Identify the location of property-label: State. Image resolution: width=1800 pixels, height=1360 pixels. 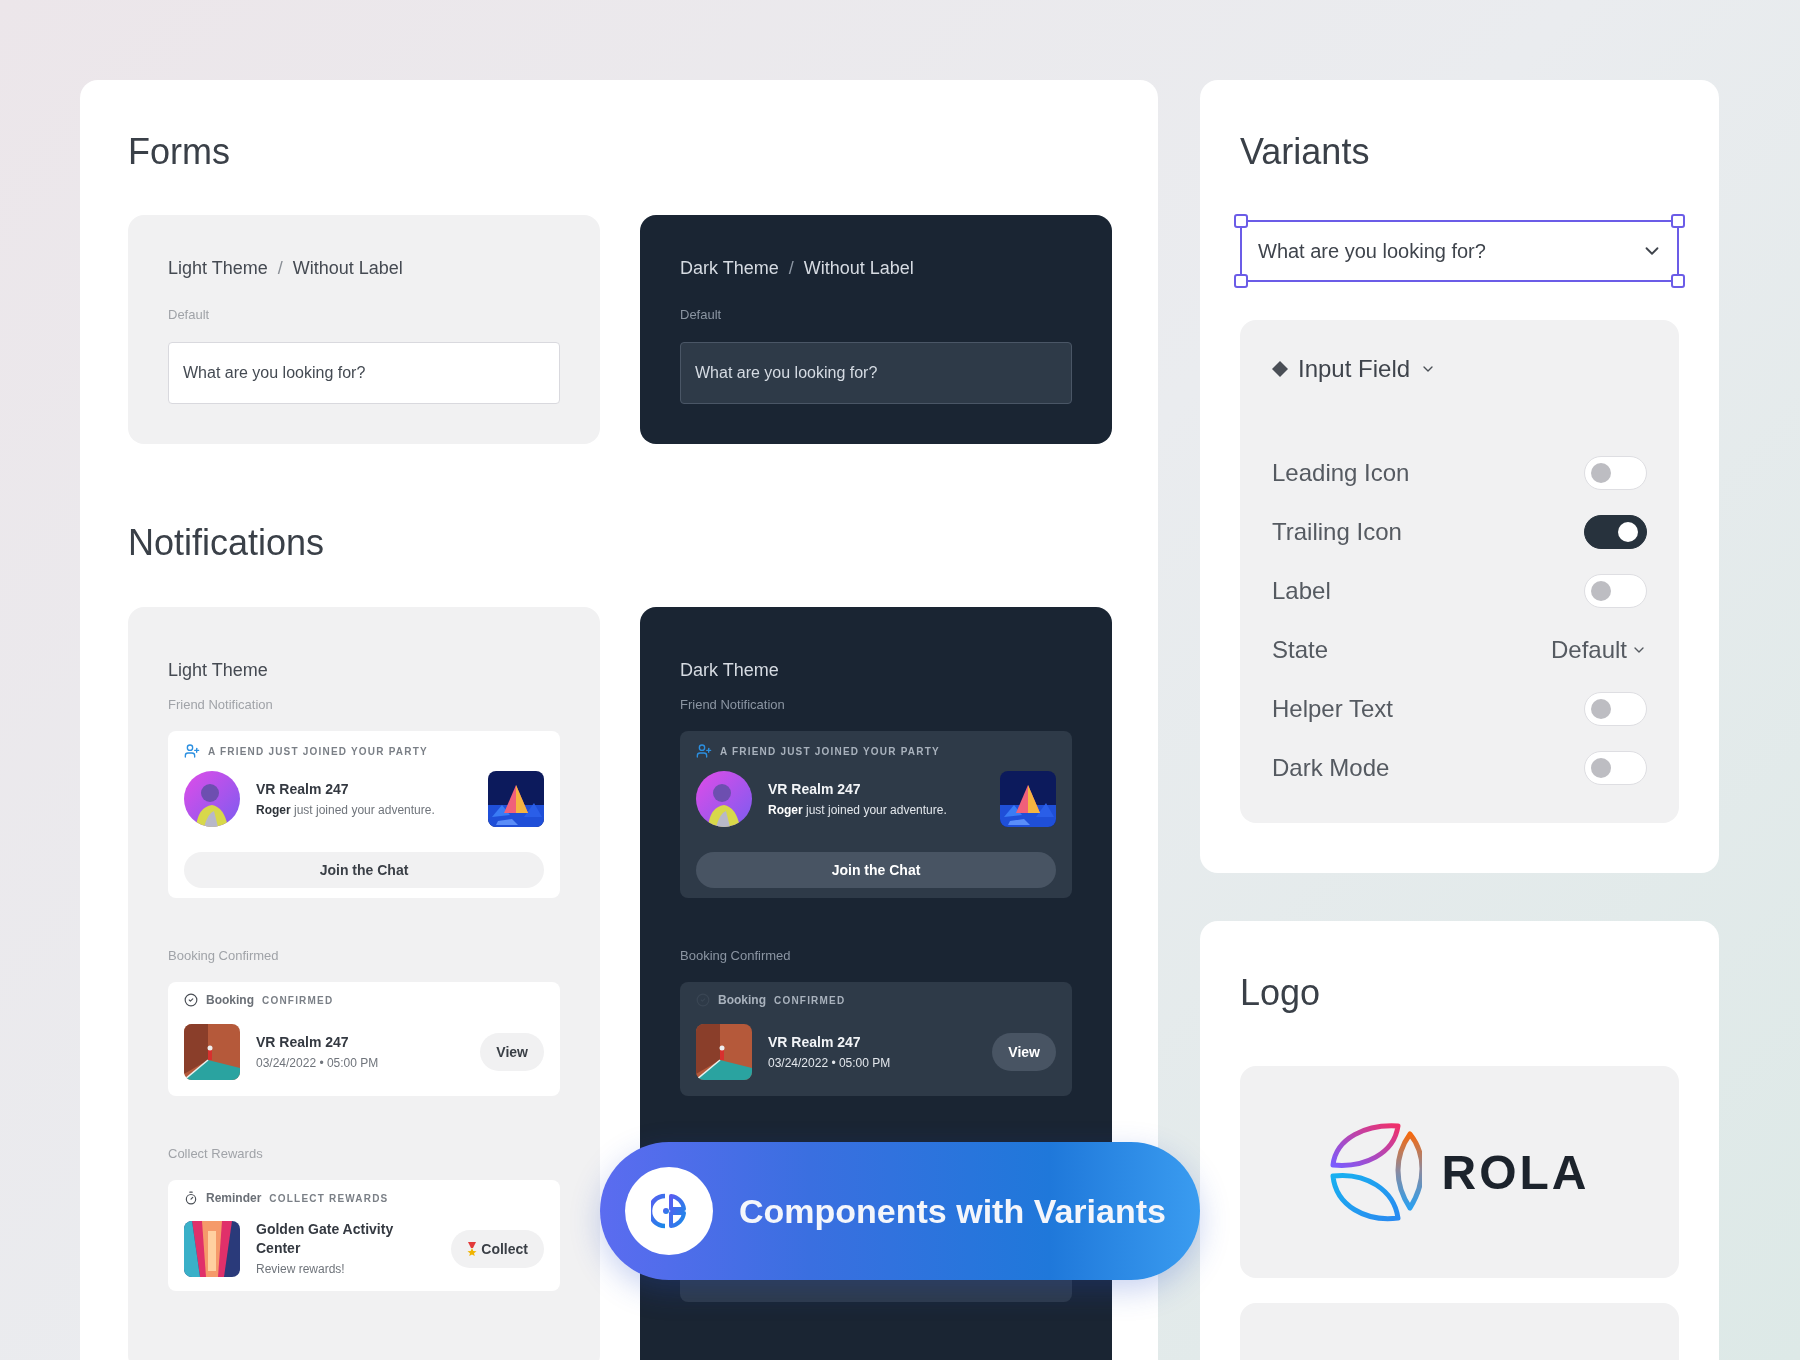
(1300, 649).